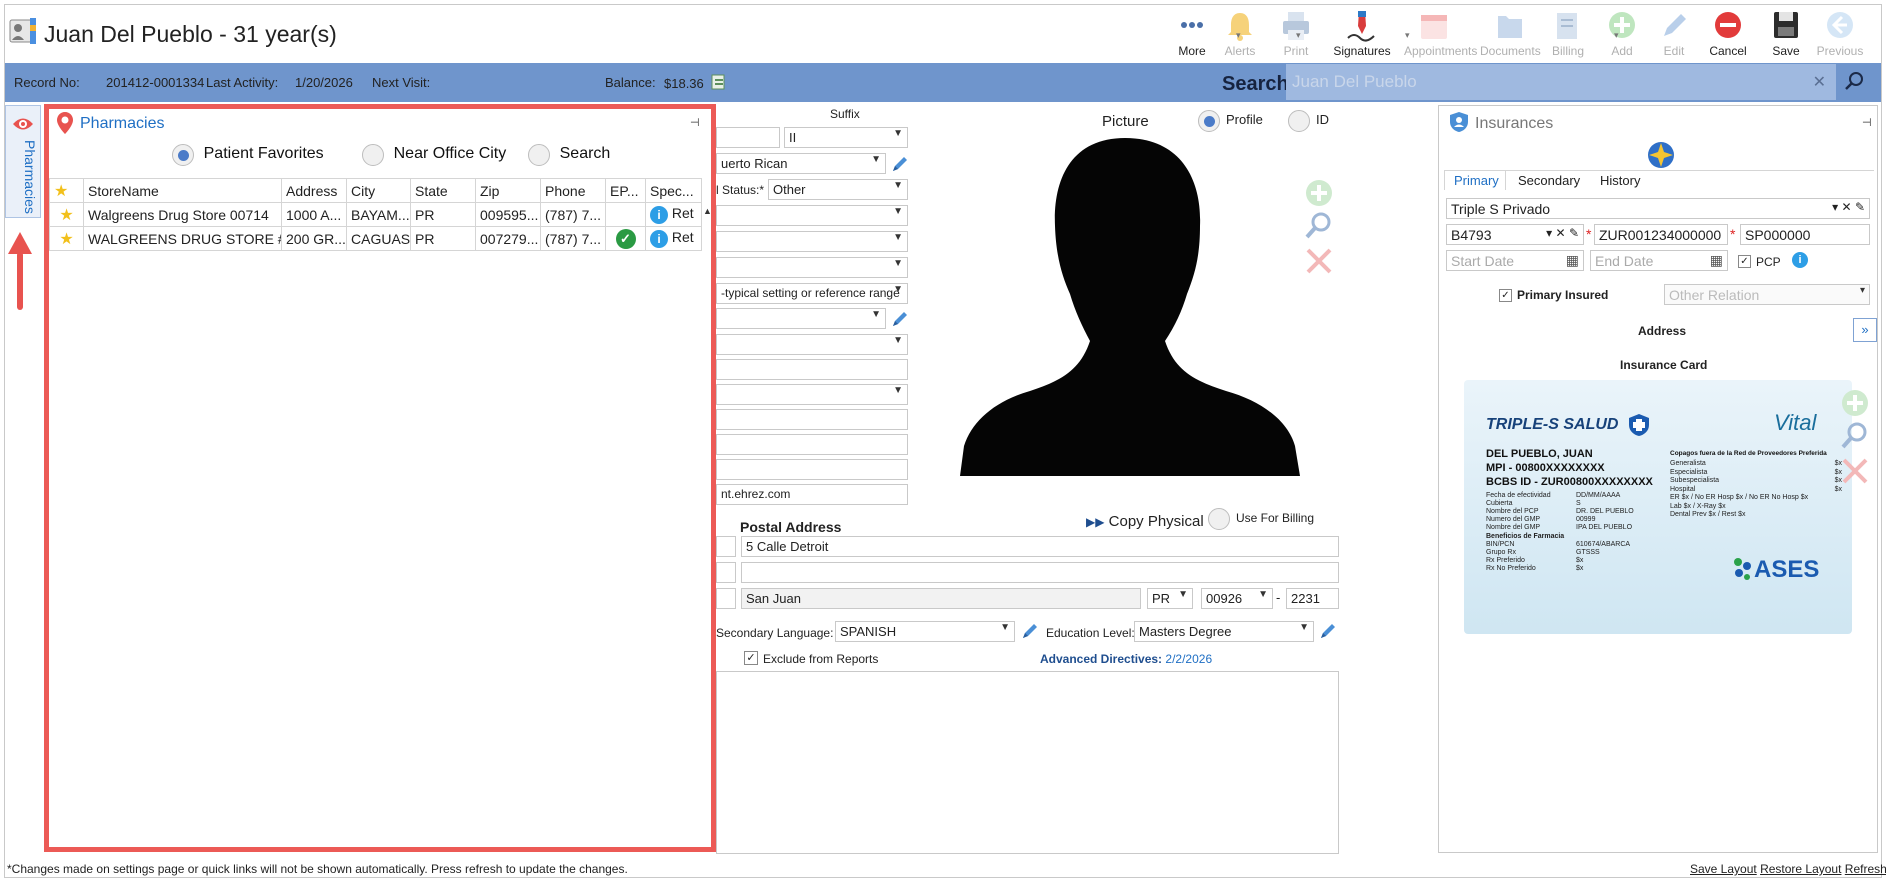  Describe the element at coordinates (1549, 233) in the screenshot. I see `chevron-down-icon: ▾` at that location.